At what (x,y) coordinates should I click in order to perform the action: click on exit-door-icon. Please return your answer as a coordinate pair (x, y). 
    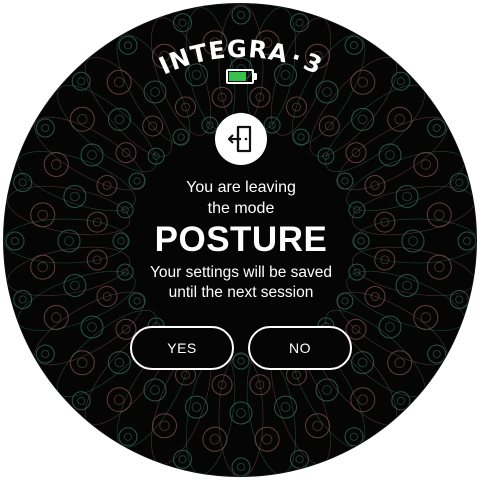
    Looking at the image, I should click on (240, 139).